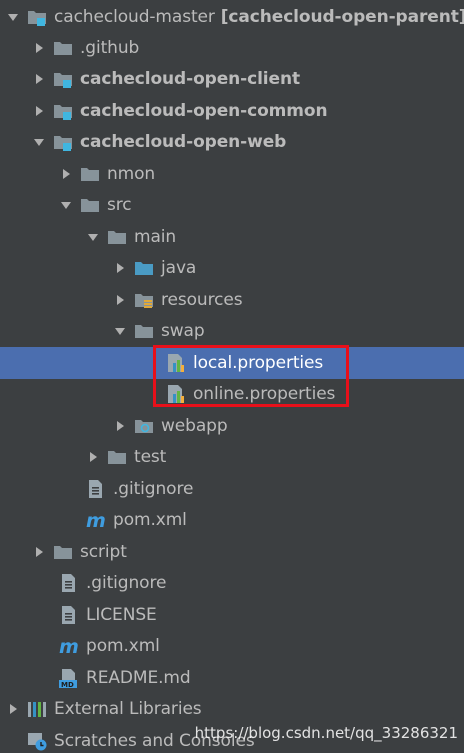 The height and width of the screenshot is (753, 464). Describe the element at coordinates (232, 647) in the screenshot. I see `tree-node-pom: m pom.xml` at that location.